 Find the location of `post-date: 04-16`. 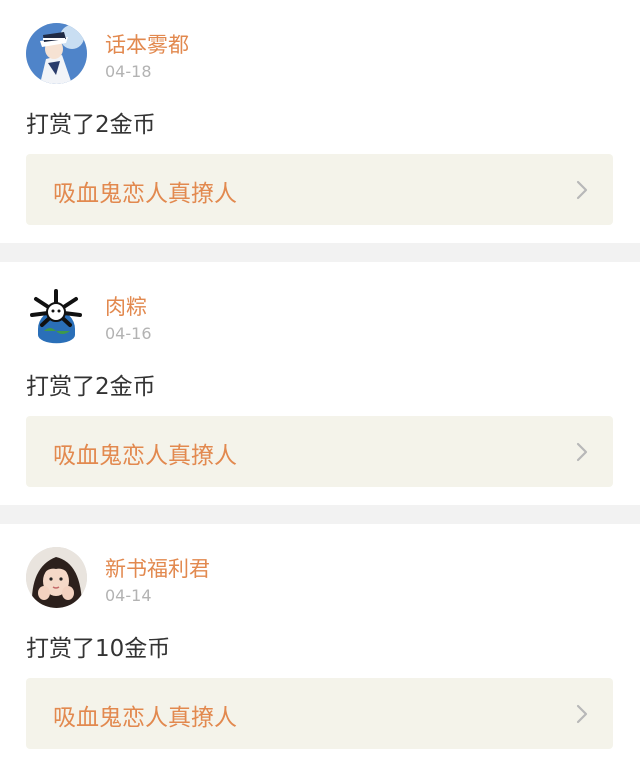

post-date: 04-16 is located at coordinates (128, 333).